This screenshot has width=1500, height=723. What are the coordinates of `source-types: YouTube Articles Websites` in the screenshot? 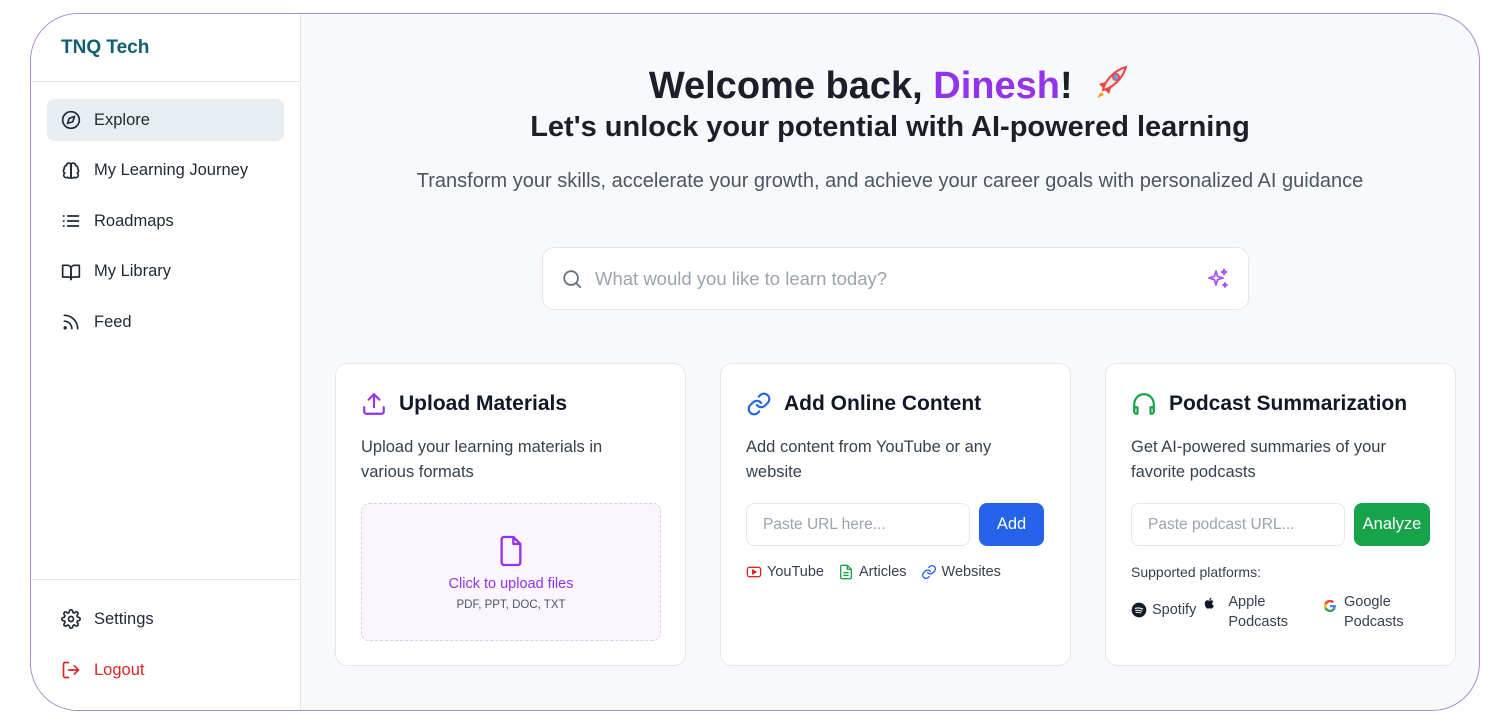 It's located at (895, 572).